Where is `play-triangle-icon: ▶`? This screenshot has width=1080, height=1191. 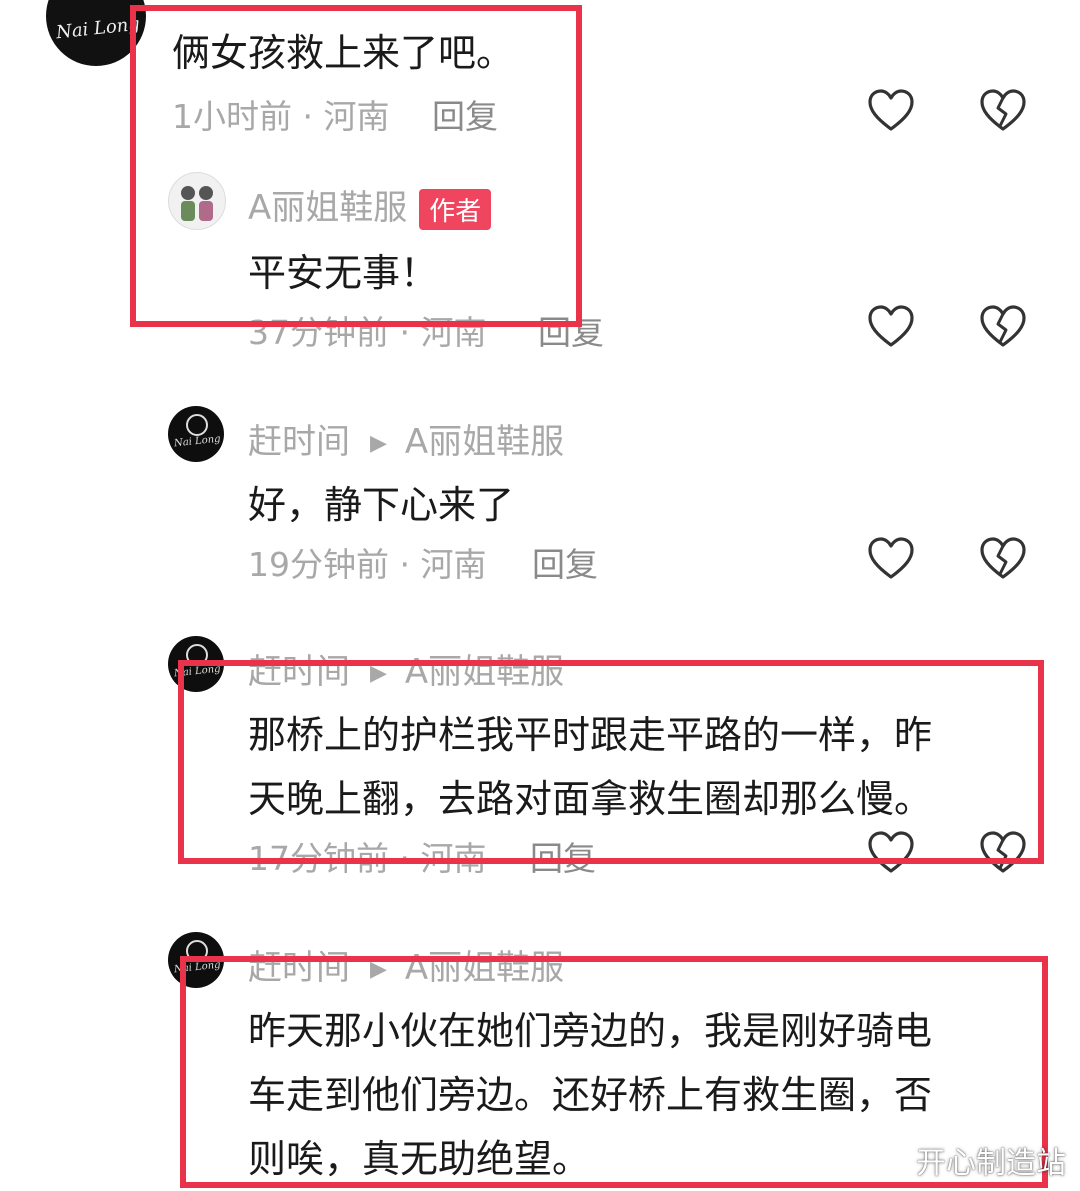 play-triangle-icon: ▶ is located at coordinates (378, 443).